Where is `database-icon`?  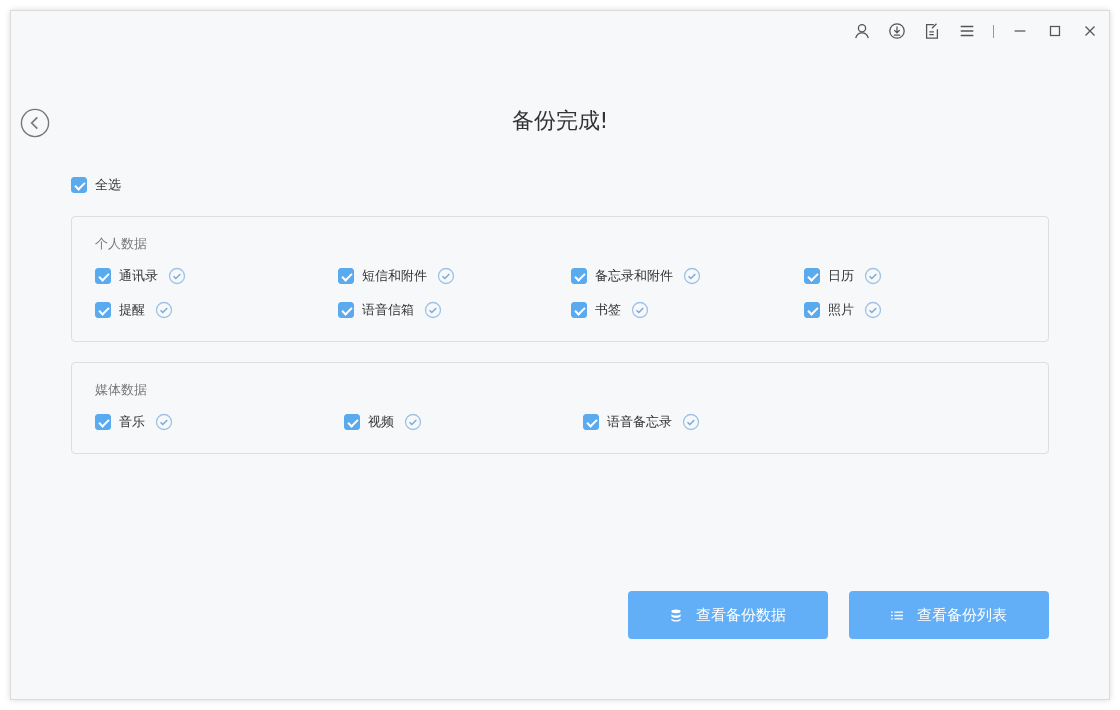 database-icon is located at coordinates (676, 615).